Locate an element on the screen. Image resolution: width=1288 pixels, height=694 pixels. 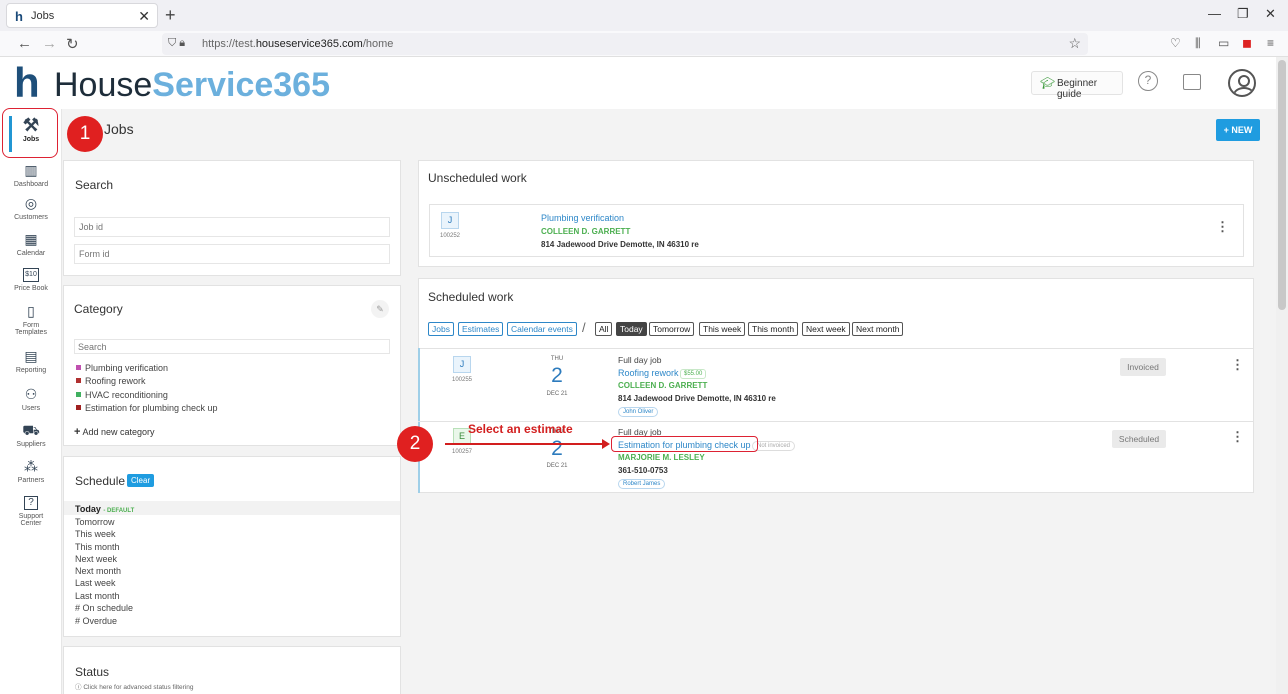
pocket-icon: ♡ is located at coordinates (1175, 43).